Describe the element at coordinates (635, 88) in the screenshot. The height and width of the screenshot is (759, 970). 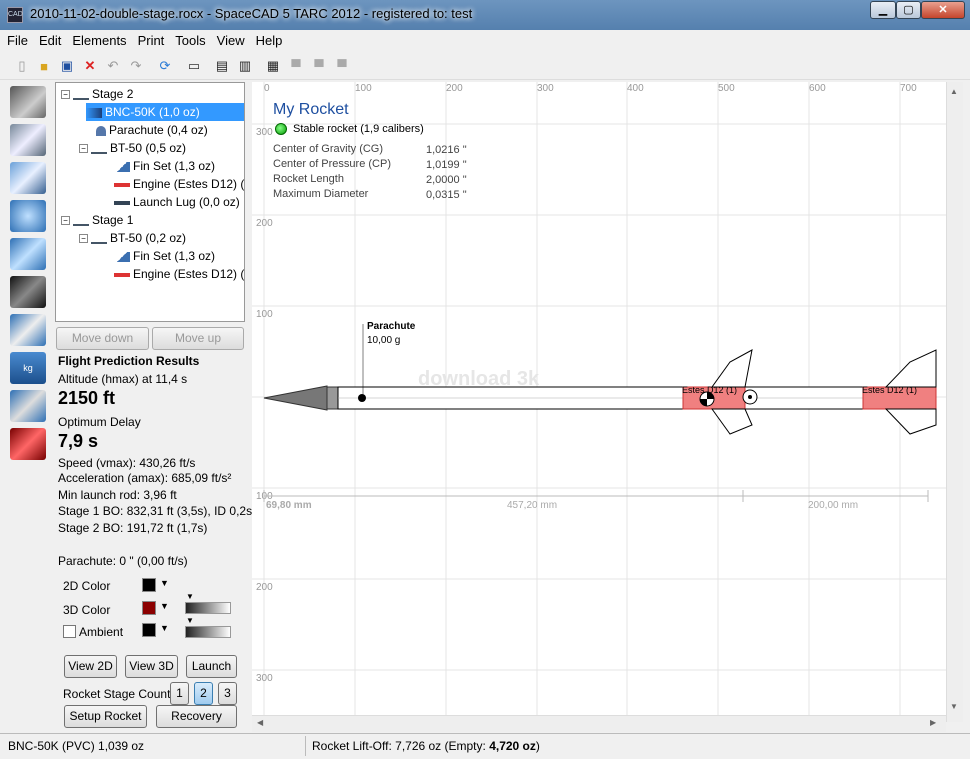
I see `ruler-x-400: 400` at that location.